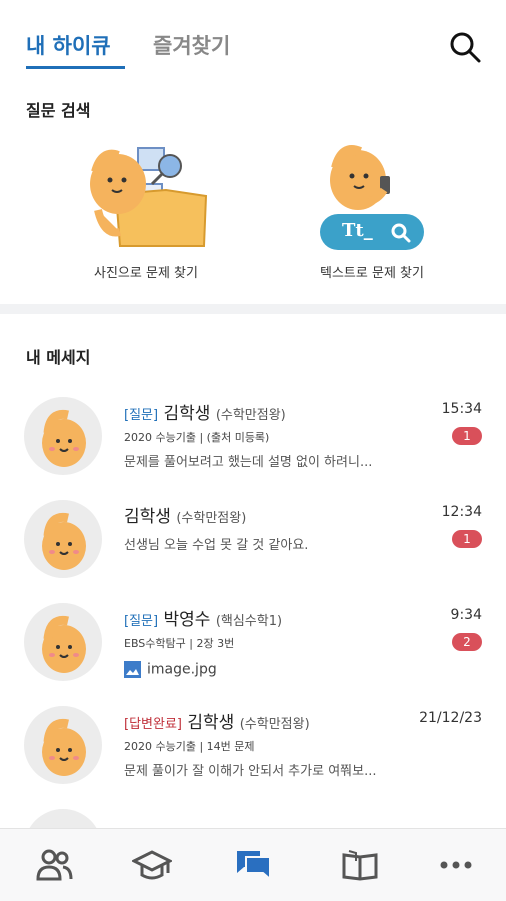 This screenshot has height=901, width=506. Describe the element at coordinates (132, 669) in the screenshot. I see `image-icon` at that location.